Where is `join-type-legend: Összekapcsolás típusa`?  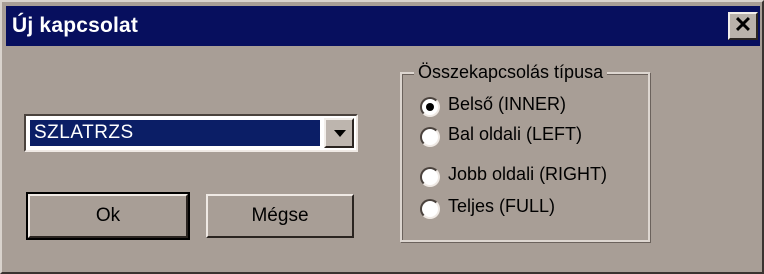 join-type-legend: Összekapcsolás típusa is located at coordinates (511, 72).